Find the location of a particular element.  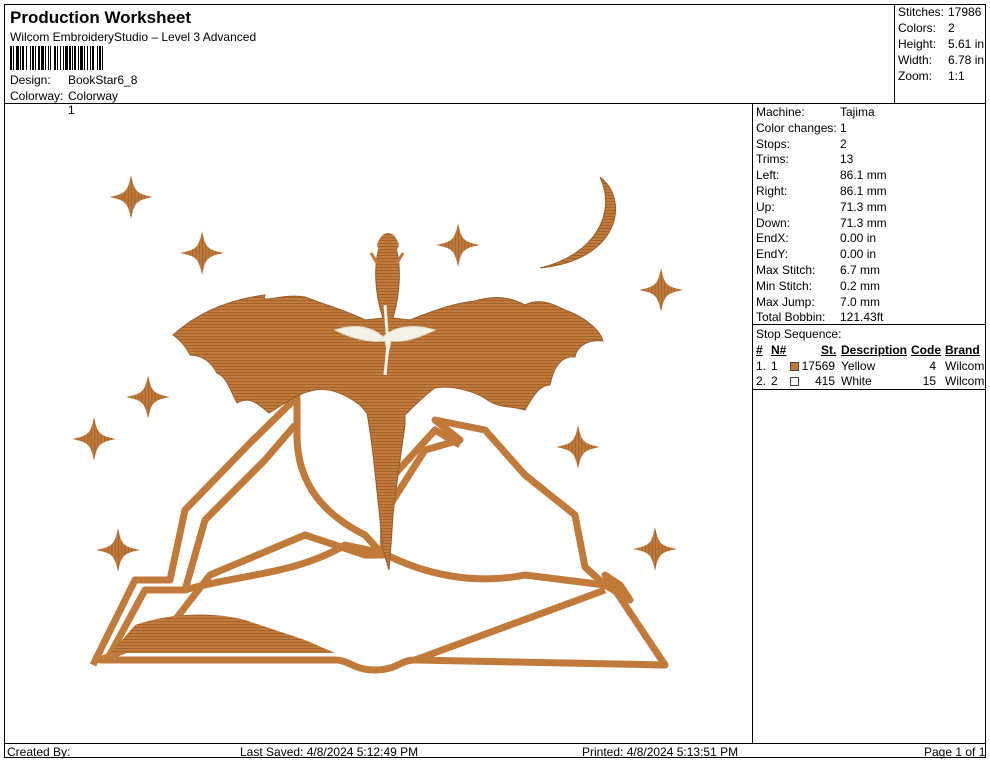

col-header-code: Code is located at coordinates (926, 350).